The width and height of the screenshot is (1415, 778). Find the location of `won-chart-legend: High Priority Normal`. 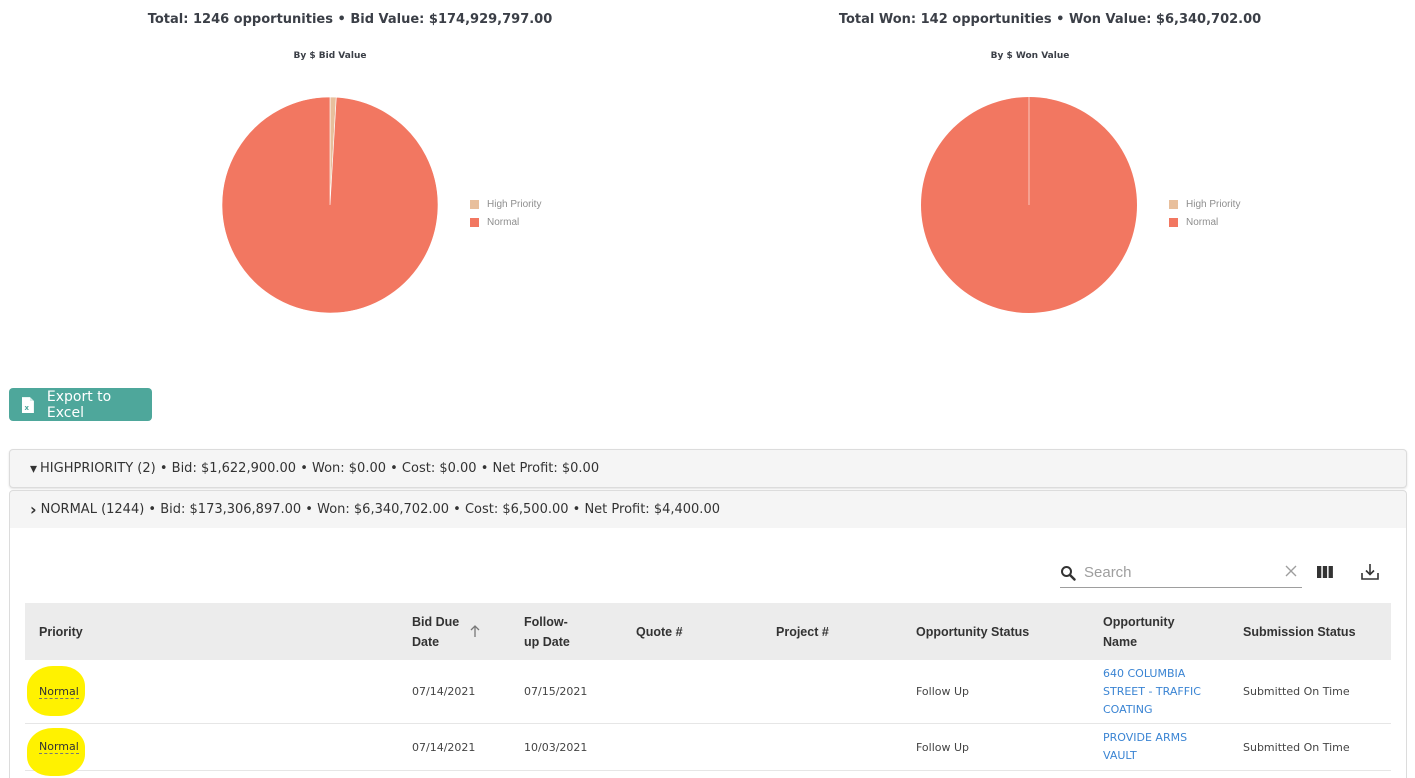

won-chart-legend: High Priority Normal is located at coordinates (1204, 213).